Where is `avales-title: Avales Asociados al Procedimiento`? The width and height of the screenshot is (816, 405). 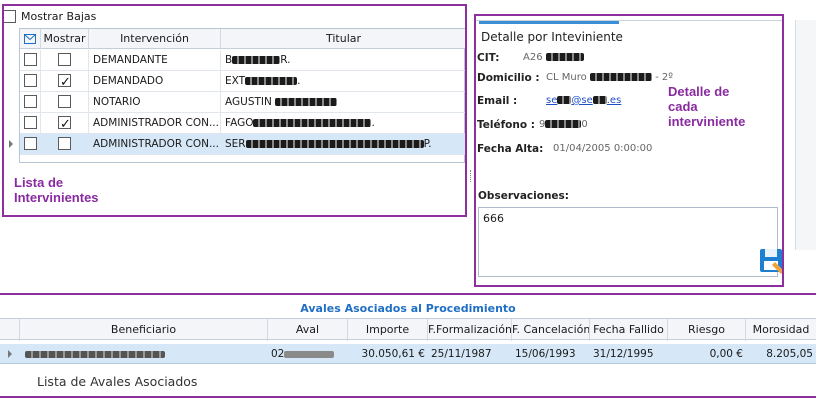 avales-title: Avales Asociados al Procedimiento is located at coordinates (408, 309).